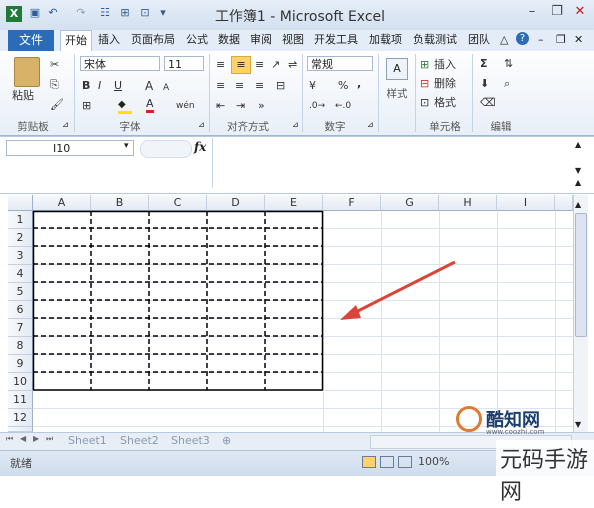  What do you see at coordinates (433, 461) in the screenshot?
I see `zoom-level: 100%` at bounding box center [433, 461].